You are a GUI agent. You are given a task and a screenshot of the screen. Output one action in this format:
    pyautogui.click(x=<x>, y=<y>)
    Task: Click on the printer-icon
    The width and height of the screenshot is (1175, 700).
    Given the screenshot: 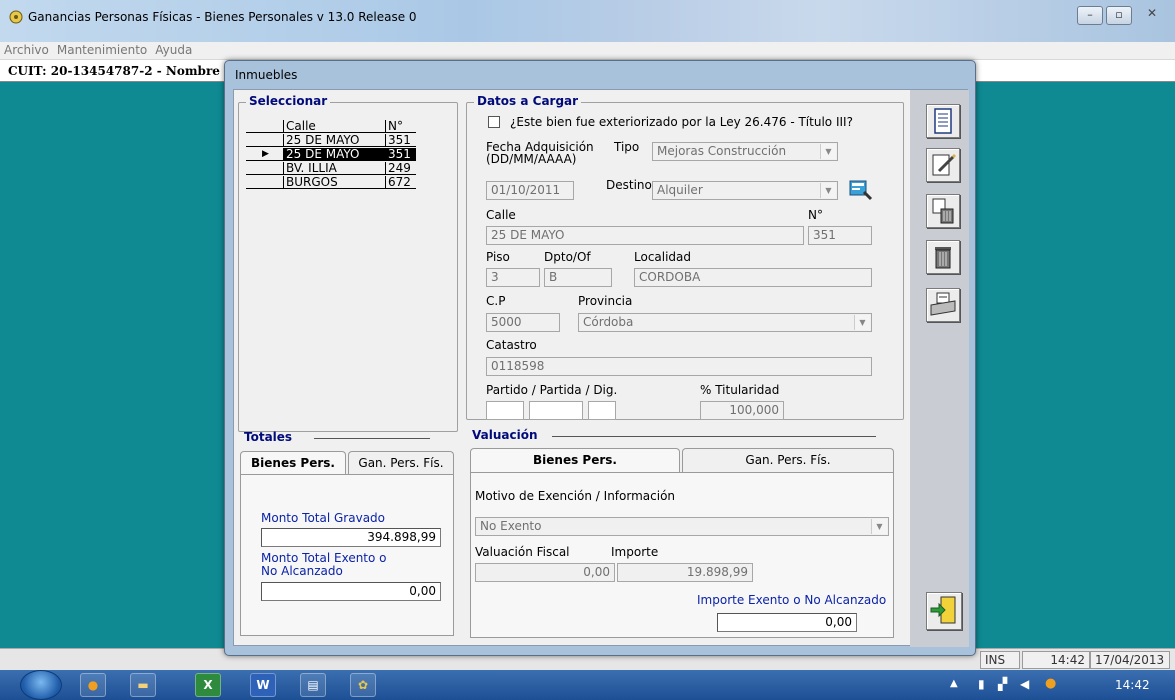 What is the action you would take?
    pyautogui.click(x=943, y=304)
    